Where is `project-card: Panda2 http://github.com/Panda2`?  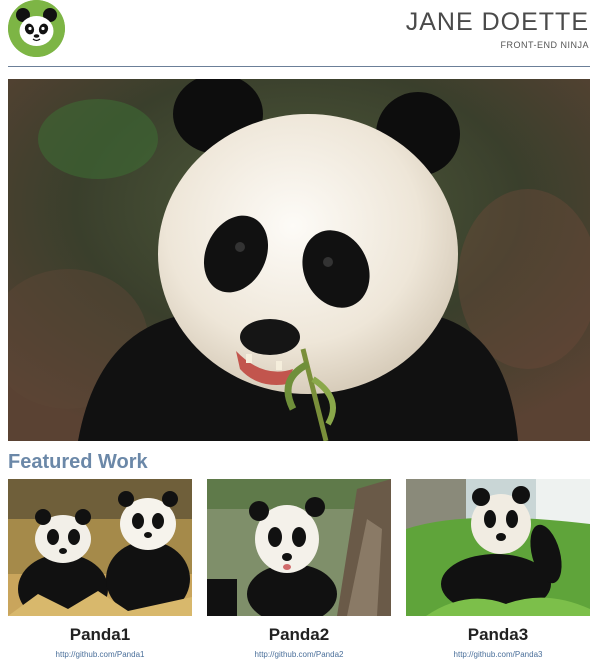
project-card: Panda2 http://github.com/Panda2 is located at coordinates (299, 569).